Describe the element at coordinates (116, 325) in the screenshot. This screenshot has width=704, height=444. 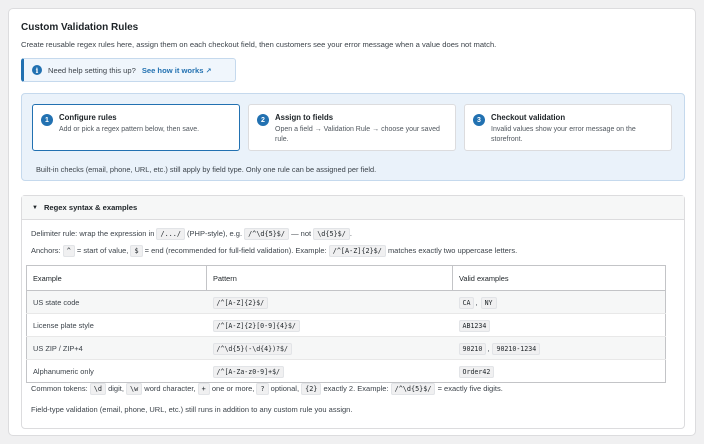
I see `example-cell: License plate style` at that location.